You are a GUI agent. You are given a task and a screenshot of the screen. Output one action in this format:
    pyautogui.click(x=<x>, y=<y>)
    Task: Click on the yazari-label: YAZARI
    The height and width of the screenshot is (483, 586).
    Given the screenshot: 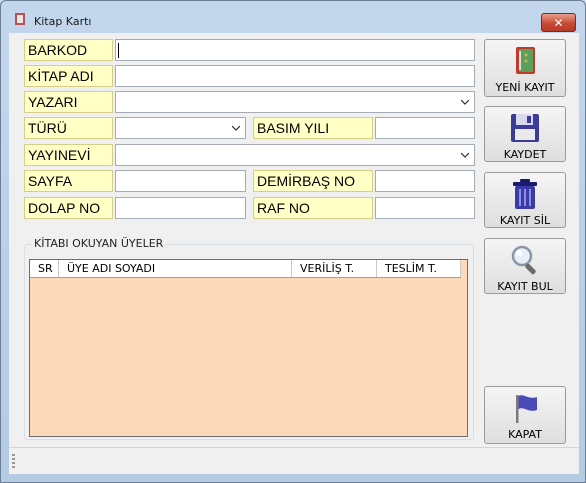 What is the action you would take?
    pyautogui.click(x=68, y=102)
    